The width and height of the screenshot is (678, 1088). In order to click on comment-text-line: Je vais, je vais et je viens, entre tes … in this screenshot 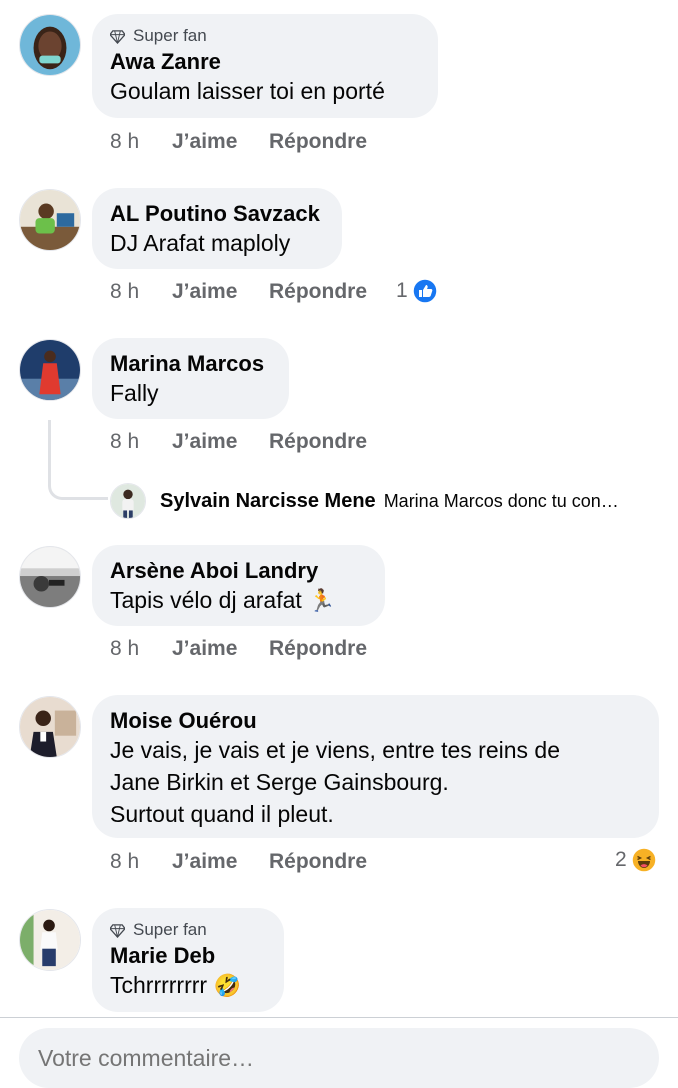, I will do `click(335, 750)`.